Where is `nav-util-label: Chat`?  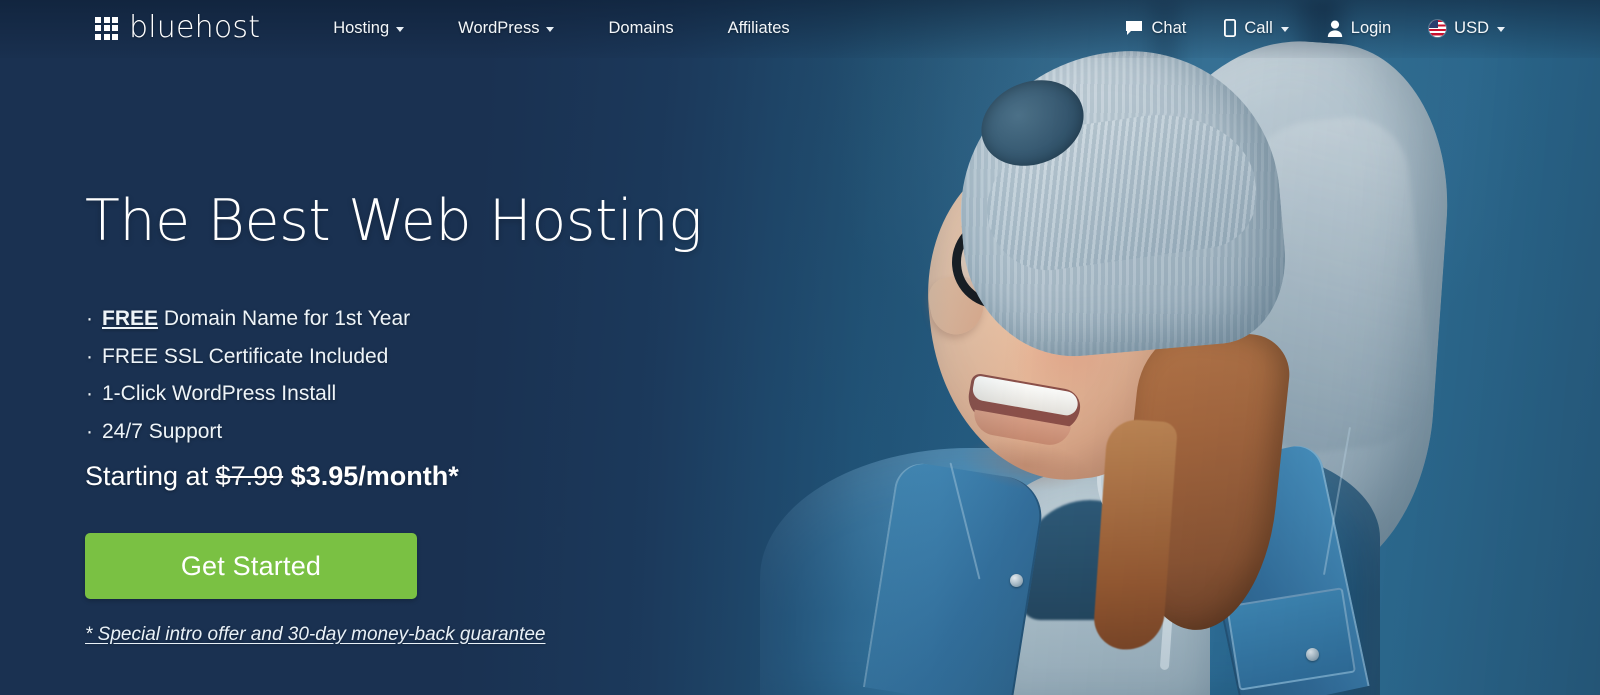 nav-util-label: Chat is located at coordinates (1169, 27).